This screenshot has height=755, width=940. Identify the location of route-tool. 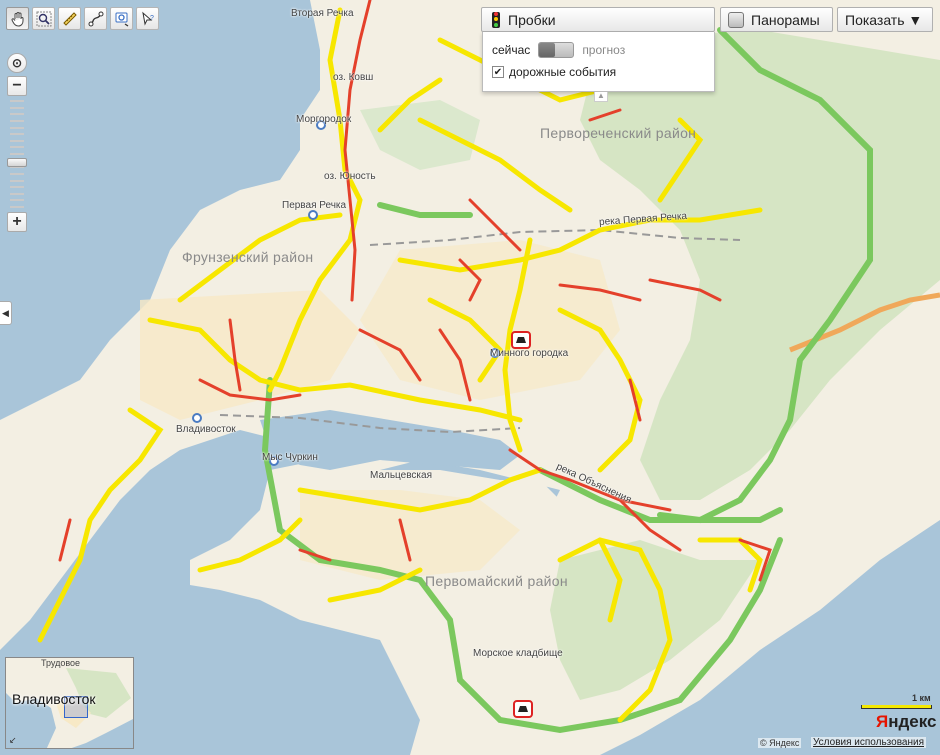
(95, 18).